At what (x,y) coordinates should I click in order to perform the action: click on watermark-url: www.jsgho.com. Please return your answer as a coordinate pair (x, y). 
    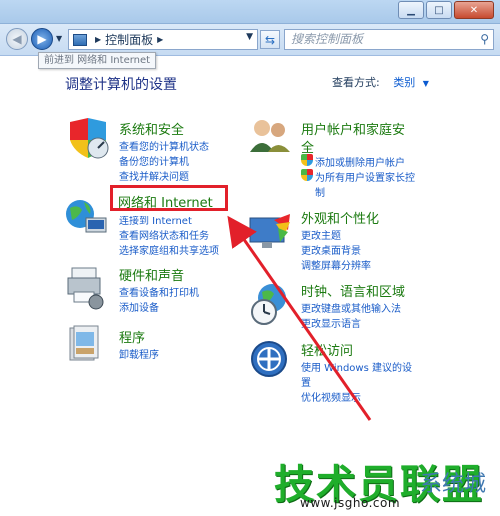
    Looking at the image, I should click on (350, 503).